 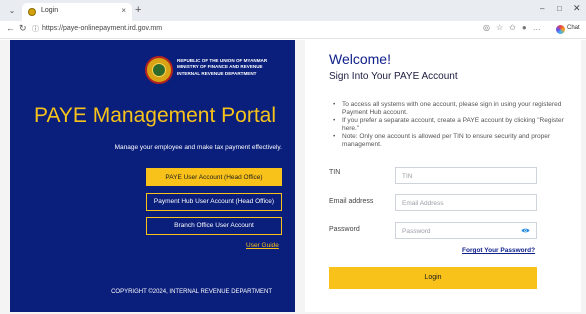 What do you see at coordinates (560, 29) in the screenshot?
I see `copilot-icon` at bounding box center [560, 29].